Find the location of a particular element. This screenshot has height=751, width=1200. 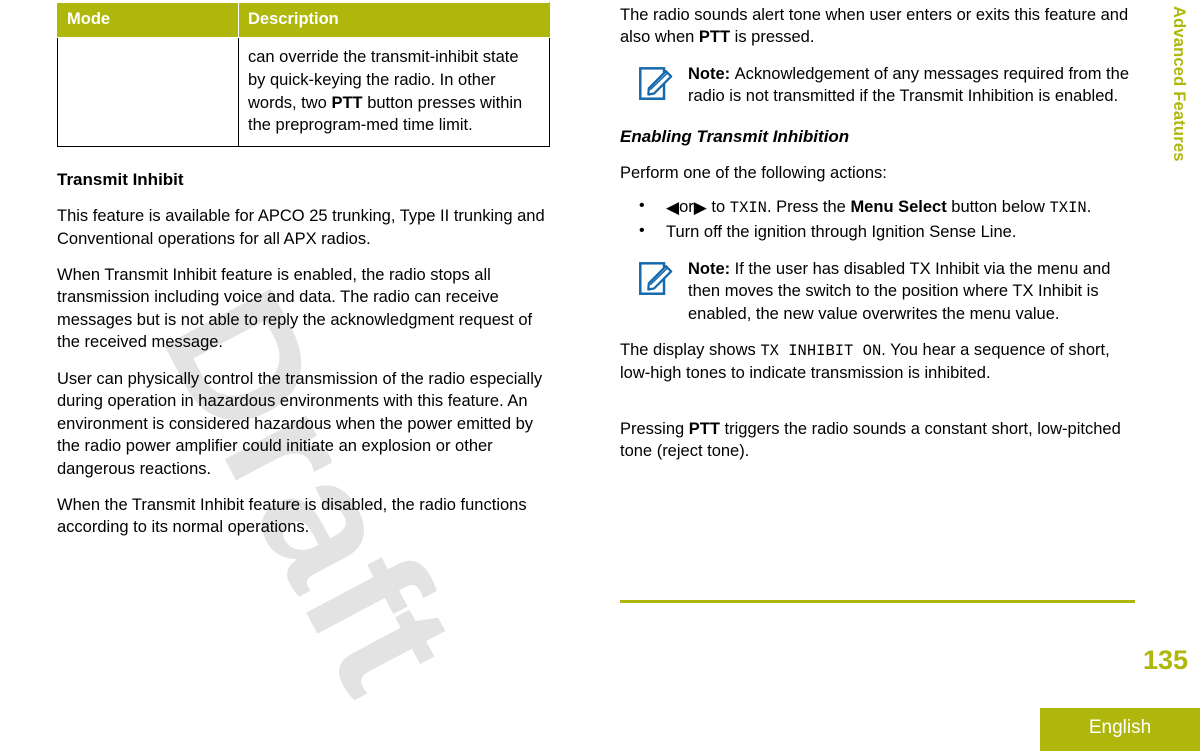

side-tab-label: Advanced Features is located at coordinates (1179, 84).